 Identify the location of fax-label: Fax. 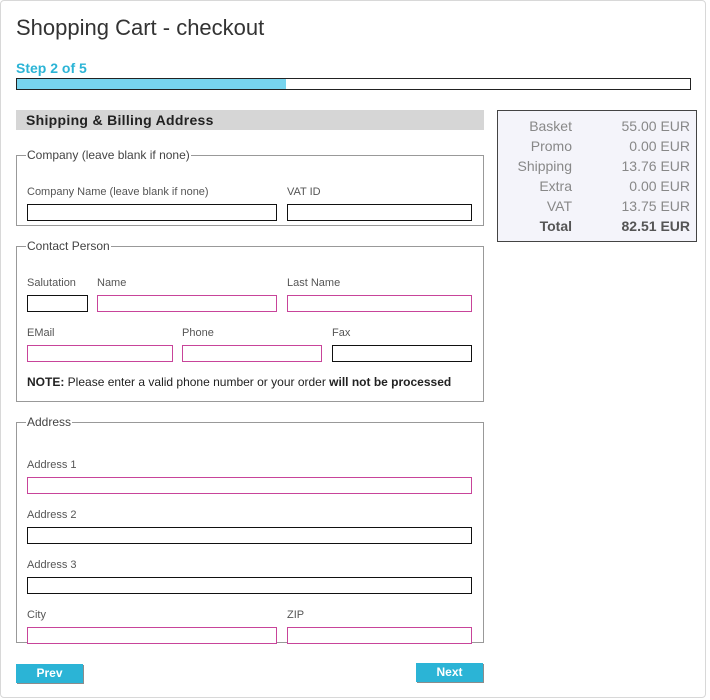
(341, 333).